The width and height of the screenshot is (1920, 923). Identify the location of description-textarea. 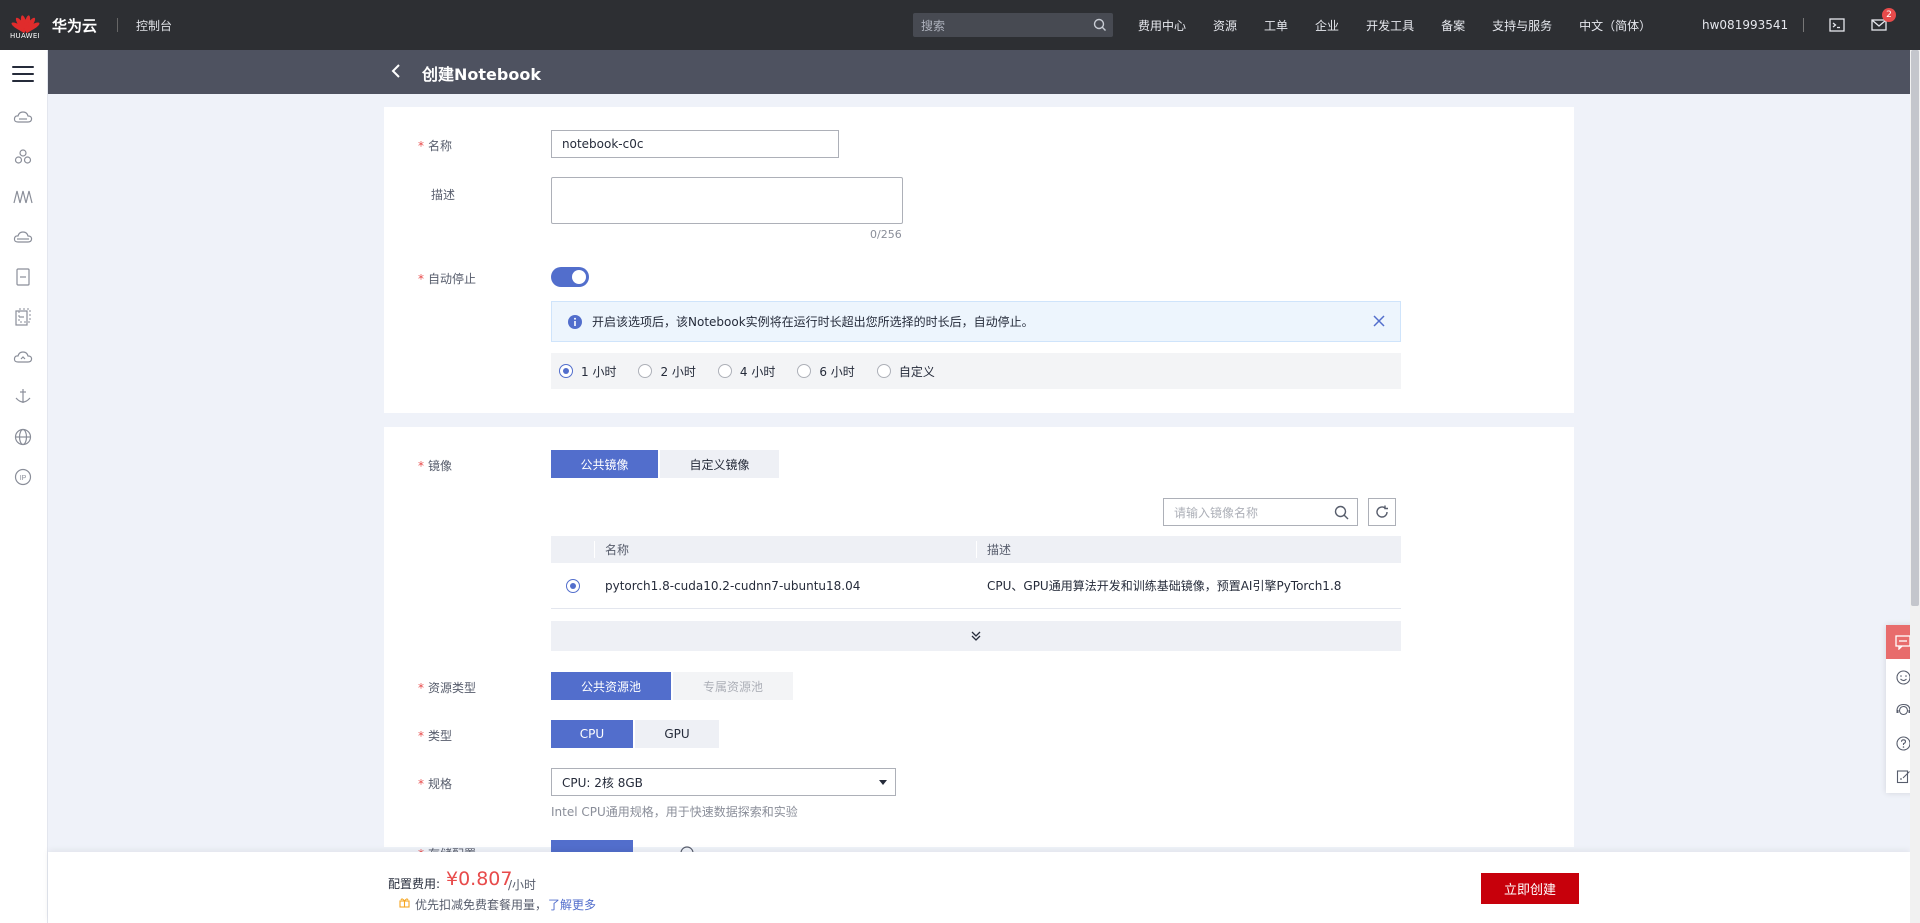
(727, 200).